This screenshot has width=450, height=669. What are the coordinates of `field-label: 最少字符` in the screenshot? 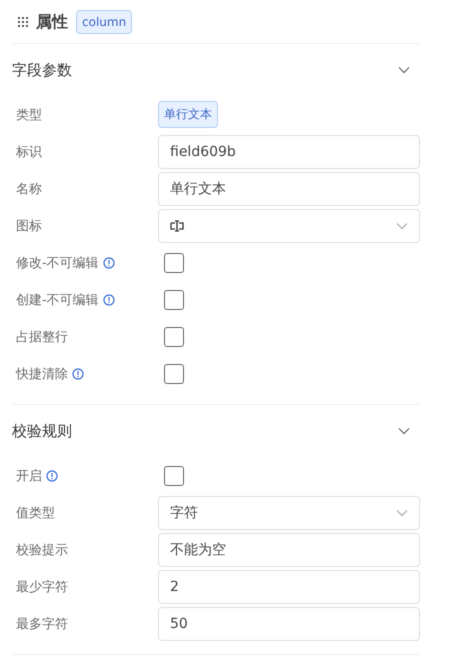 It's located at (42, 587).